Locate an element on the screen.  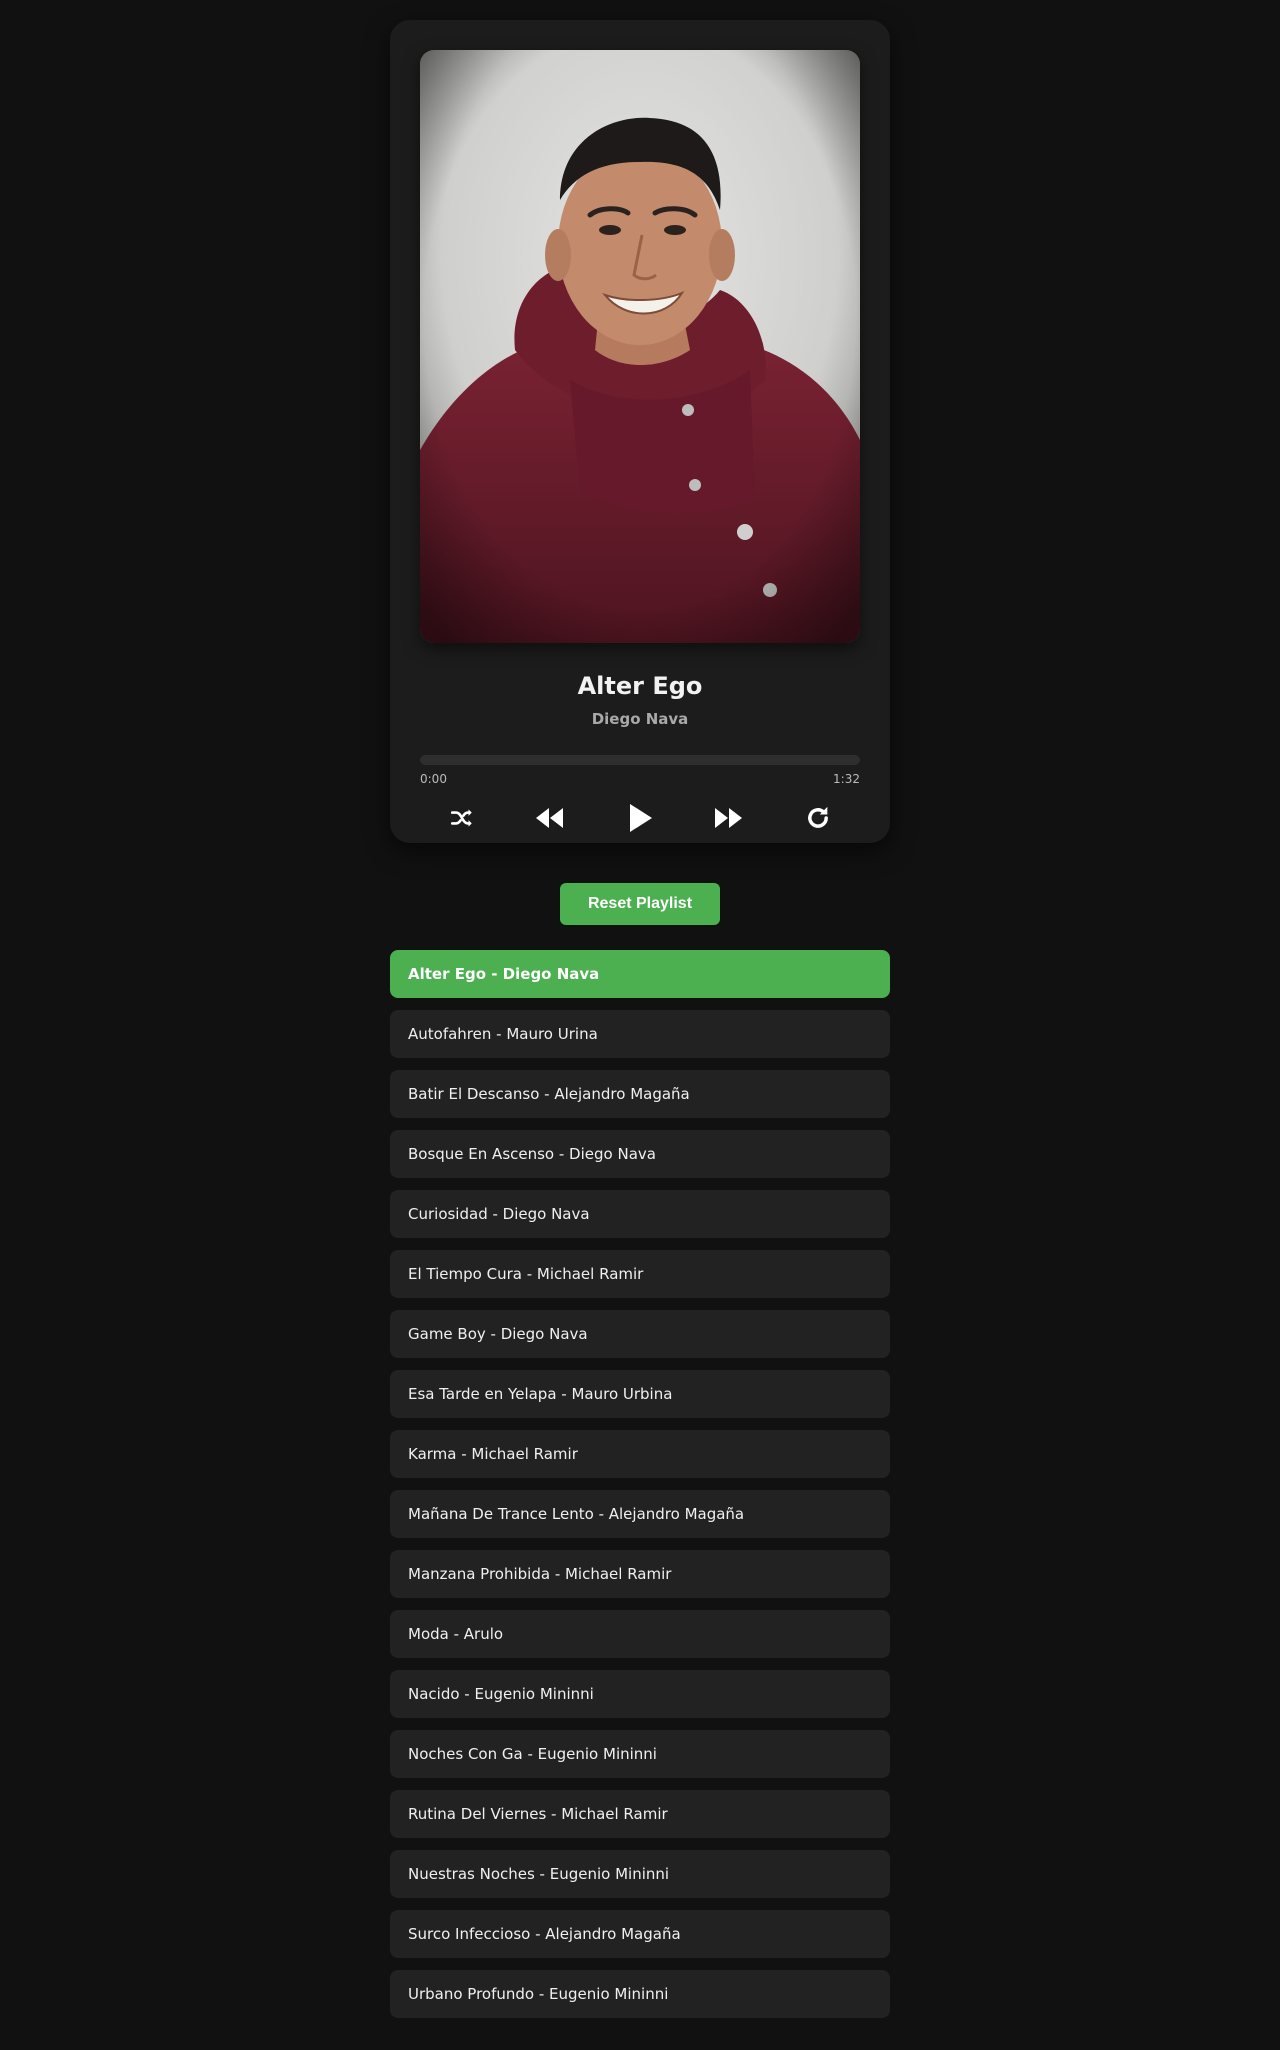
repeat-icon is located at coordinates (818, 817).